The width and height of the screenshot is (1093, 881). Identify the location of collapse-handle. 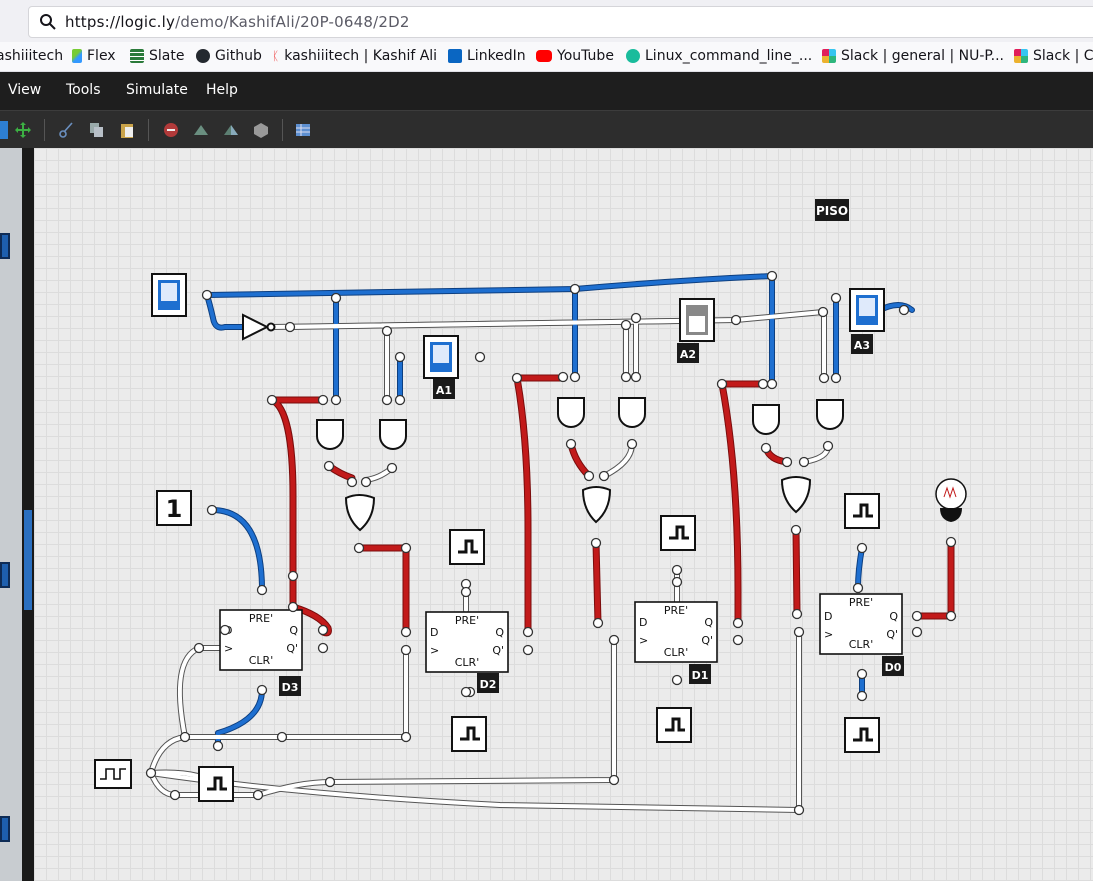
(28, 560).